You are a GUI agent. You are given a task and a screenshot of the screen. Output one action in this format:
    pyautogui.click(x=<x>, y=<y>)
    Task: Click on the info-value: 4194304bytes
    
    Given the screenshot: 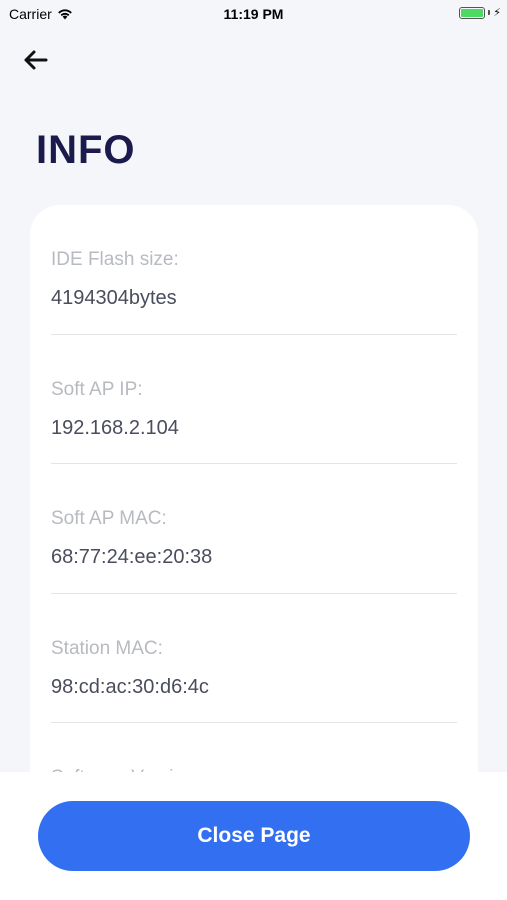 What is the action you would take?
    pyautogui.click(x=114, y=298)
    